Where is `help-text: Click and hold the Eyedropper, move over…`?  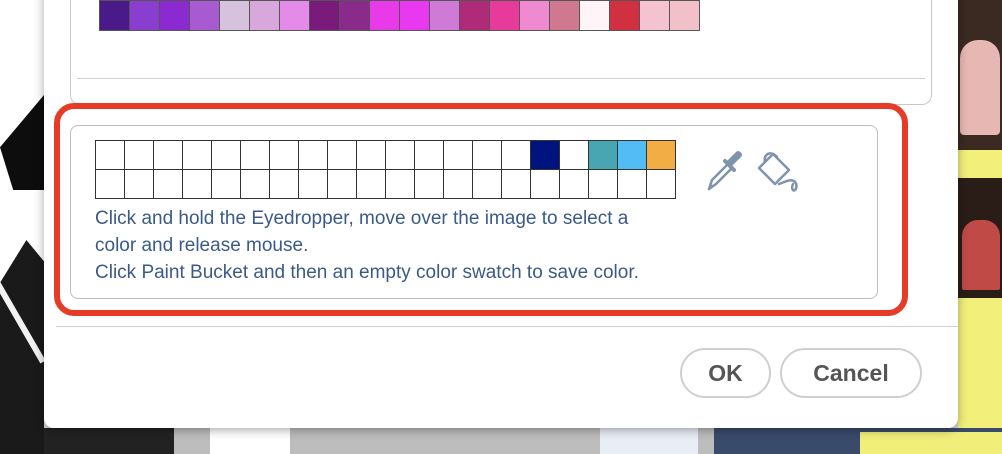
help-text: Click and hold the Eyedropper, move over… is located at coordinates (465, 245).